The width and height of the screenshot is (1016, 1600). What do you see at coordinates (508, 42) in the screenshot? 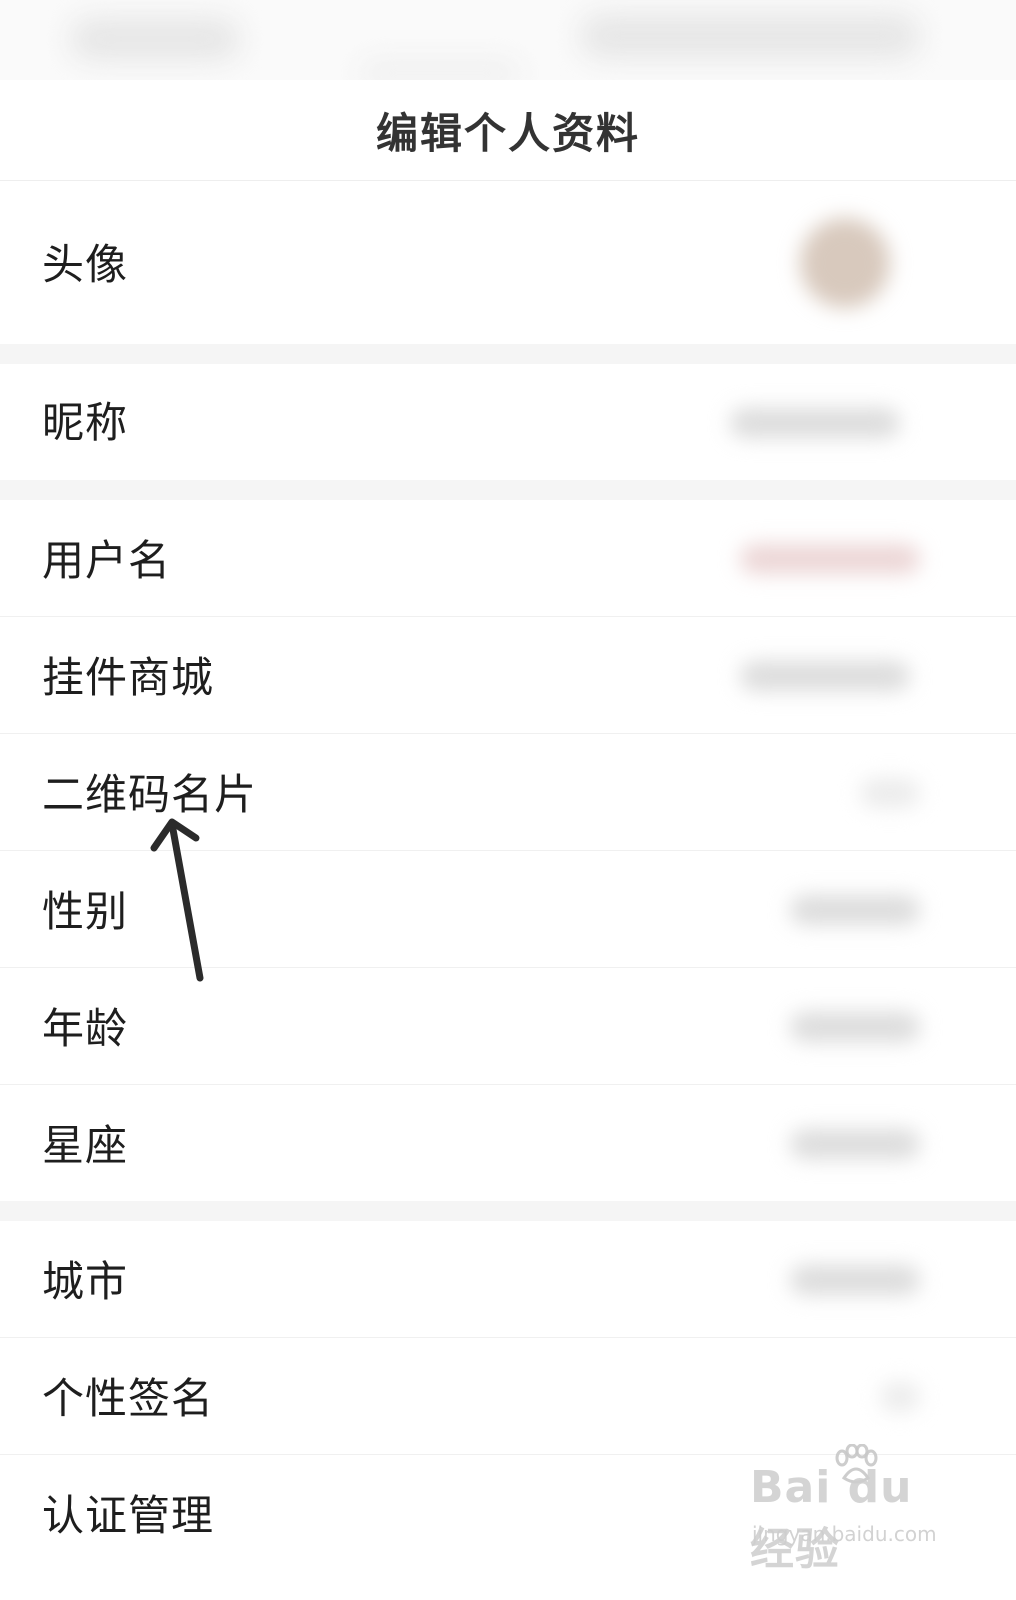
I see `status-bar` at bounding box center [508, 42].